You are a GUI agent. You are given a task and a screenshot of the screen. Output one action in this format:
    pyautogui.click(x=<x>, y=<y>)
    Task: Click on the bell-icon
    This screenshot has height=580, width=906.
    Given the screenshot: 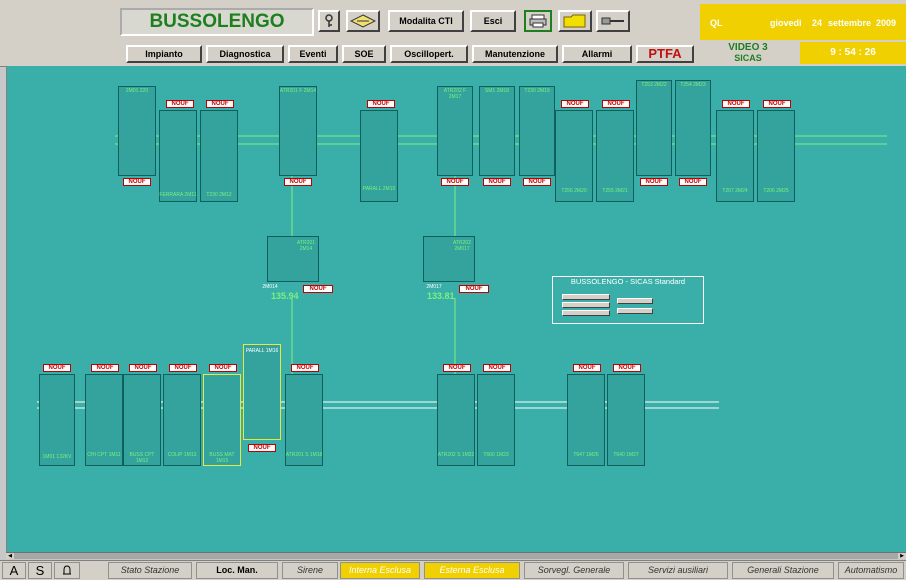 What is the action you would take?
    pyautogui.click(x=67, y=569)
    